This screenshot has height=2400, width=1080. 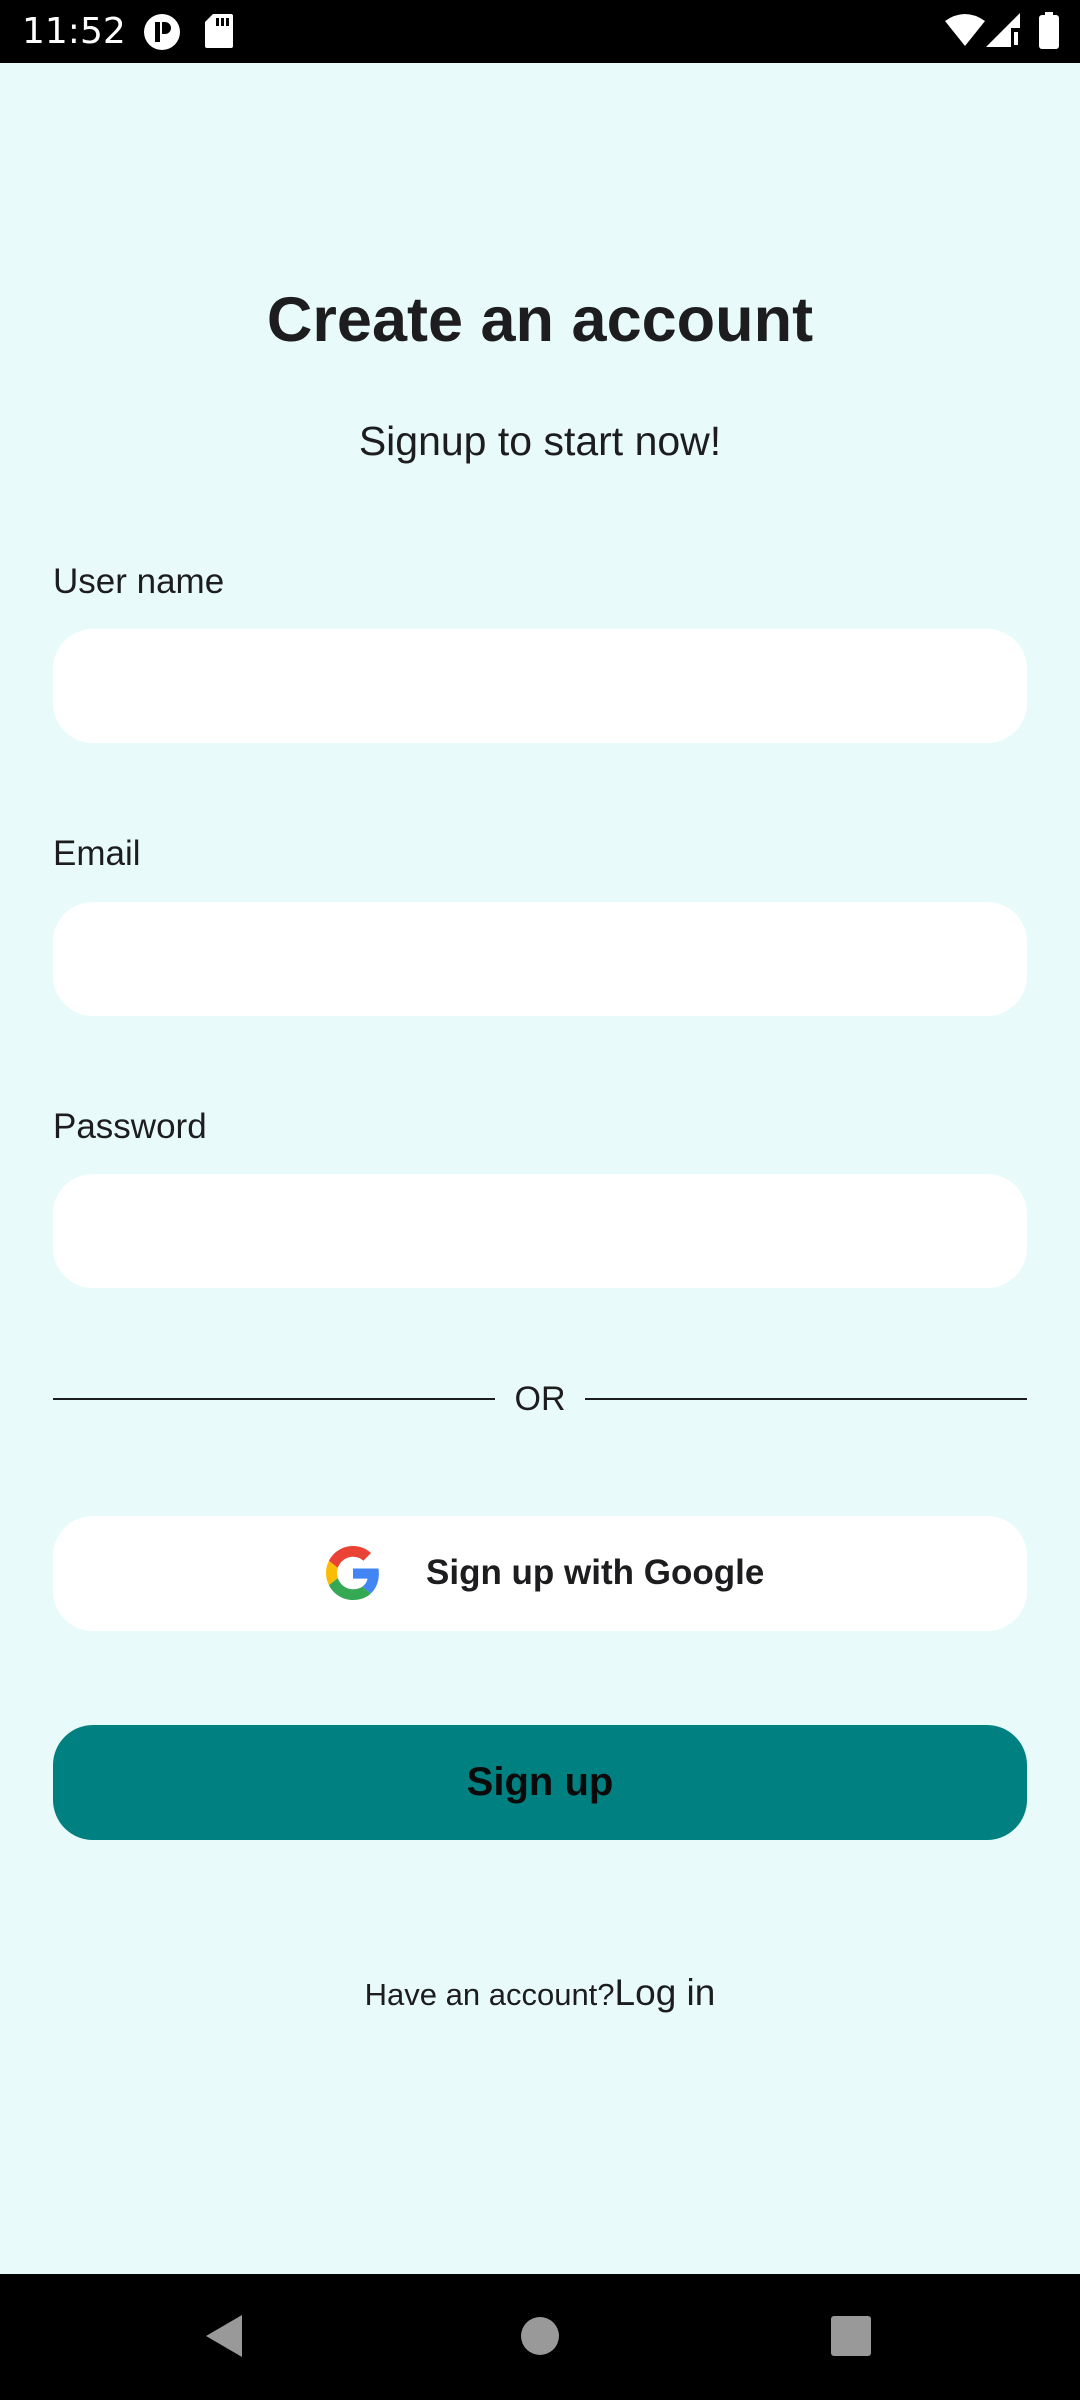 I want to click on google-signup-button: Sign up with Google, so click(x=540, y=1573).